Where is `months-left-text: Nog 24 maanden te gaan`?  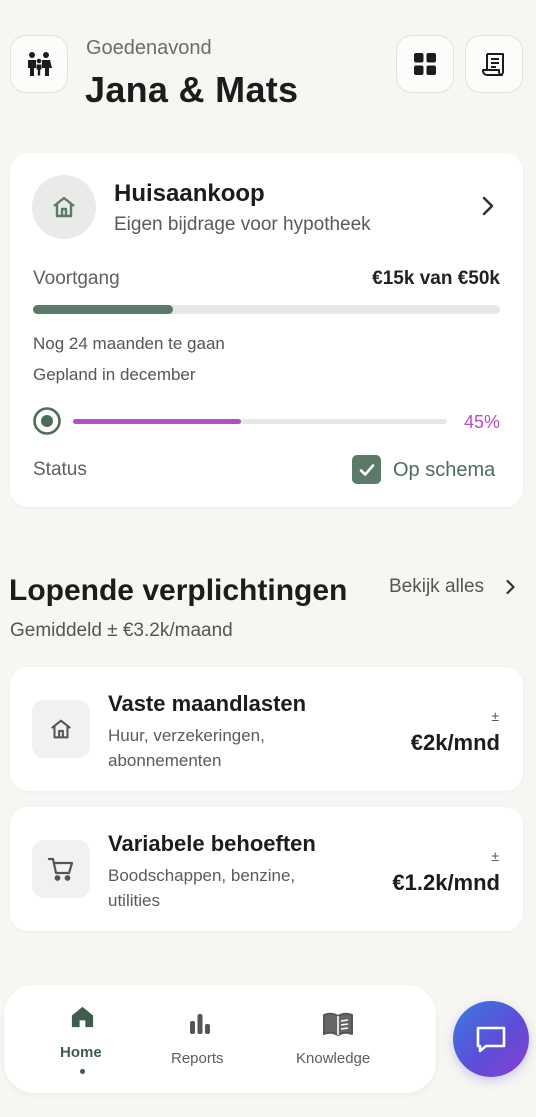 months-left-text: Nog 24 maanden te gaan is located at coordinates (129, 343).